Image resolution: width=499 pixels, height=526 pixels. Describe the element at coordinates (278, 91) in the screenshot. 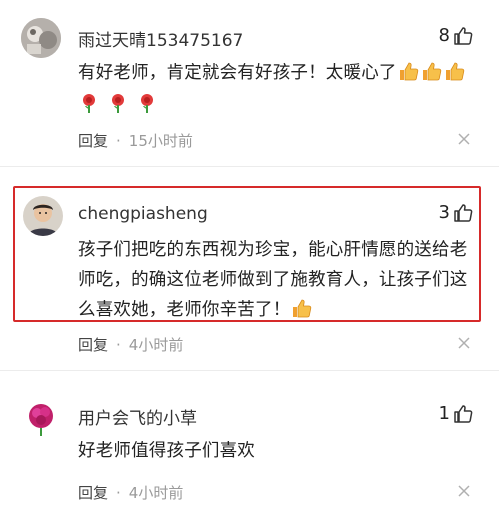

I see `comment-text: 有好老师，肯定就会有好孩子！太暖心了` at that location.